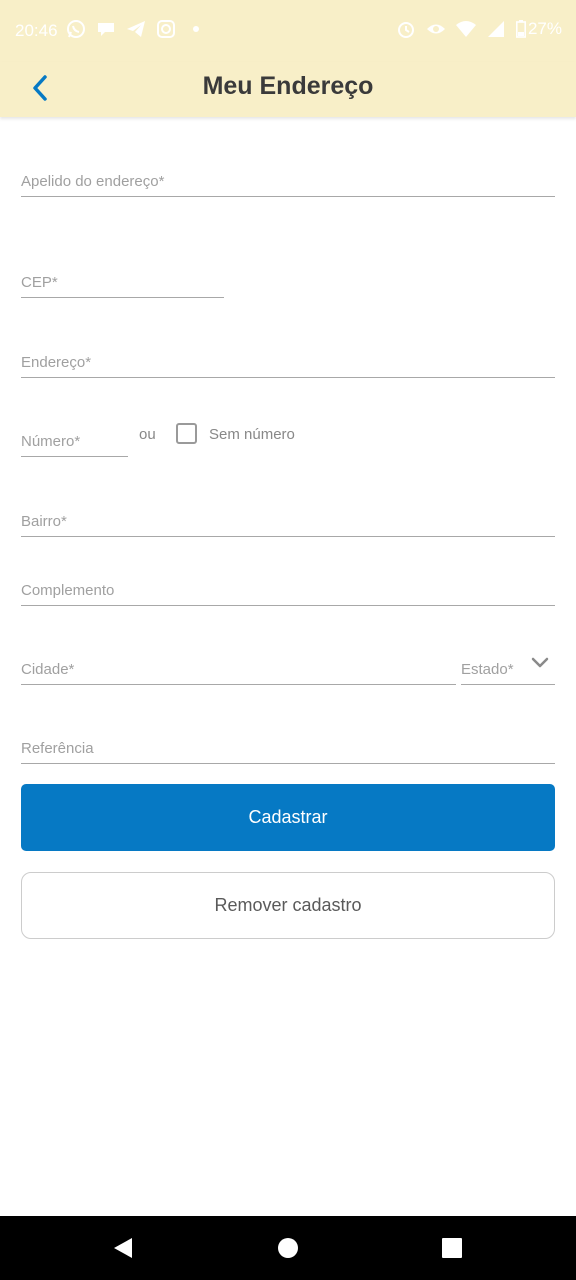 This screenshot has height=1280, width=576. I want to click on signal-icon, so click(496, 29).